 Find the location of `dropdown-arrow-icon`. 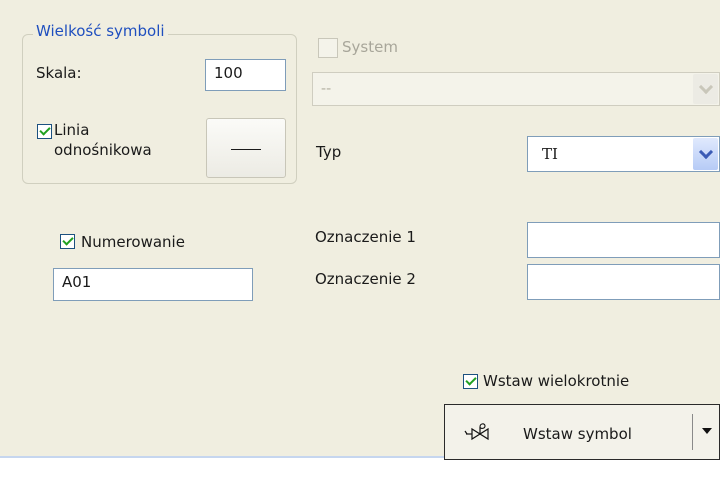

dropdown-arrow-icon is located at coordinates (707, 431).